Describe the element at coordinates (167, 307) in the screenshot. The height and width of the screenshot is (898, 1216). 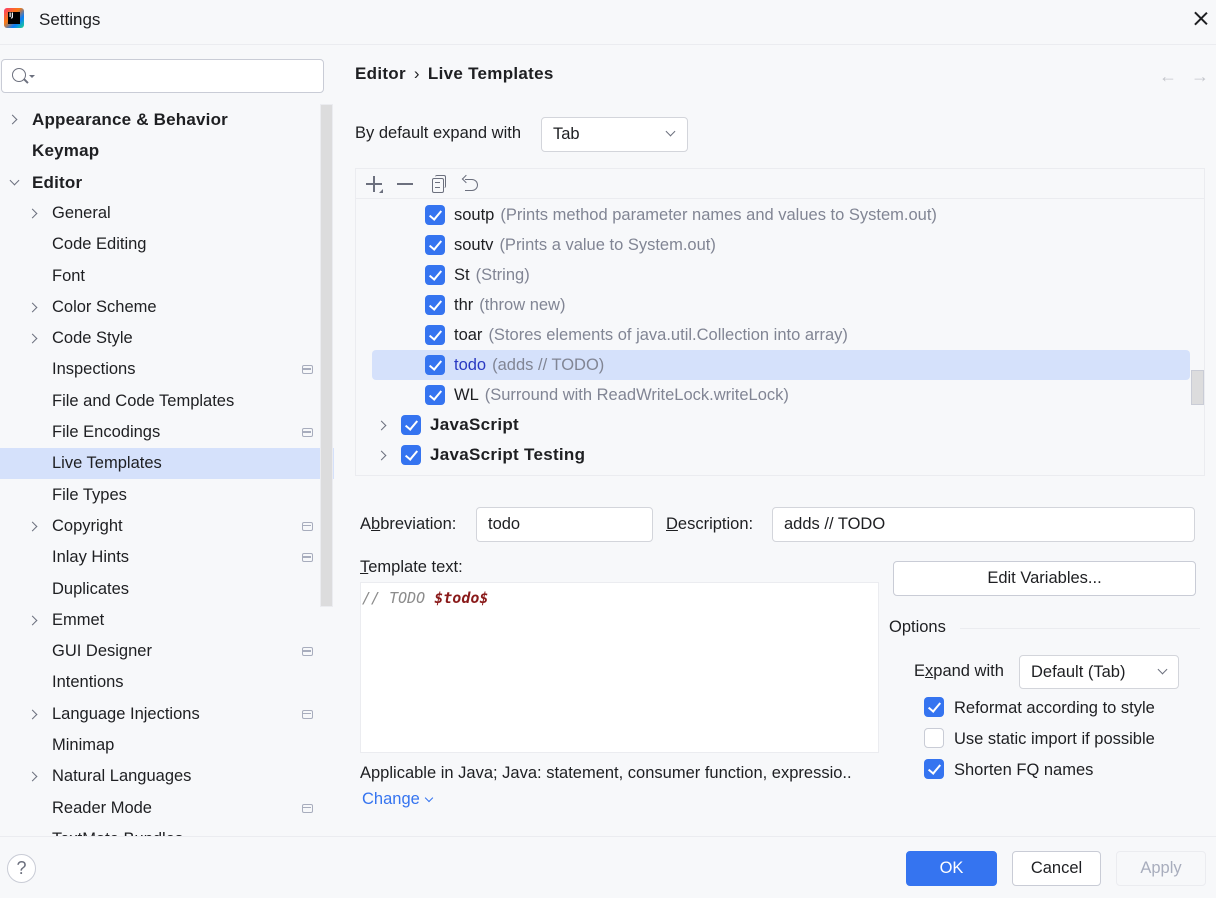
I see `sidebar-item: Color Scheme` at that location.